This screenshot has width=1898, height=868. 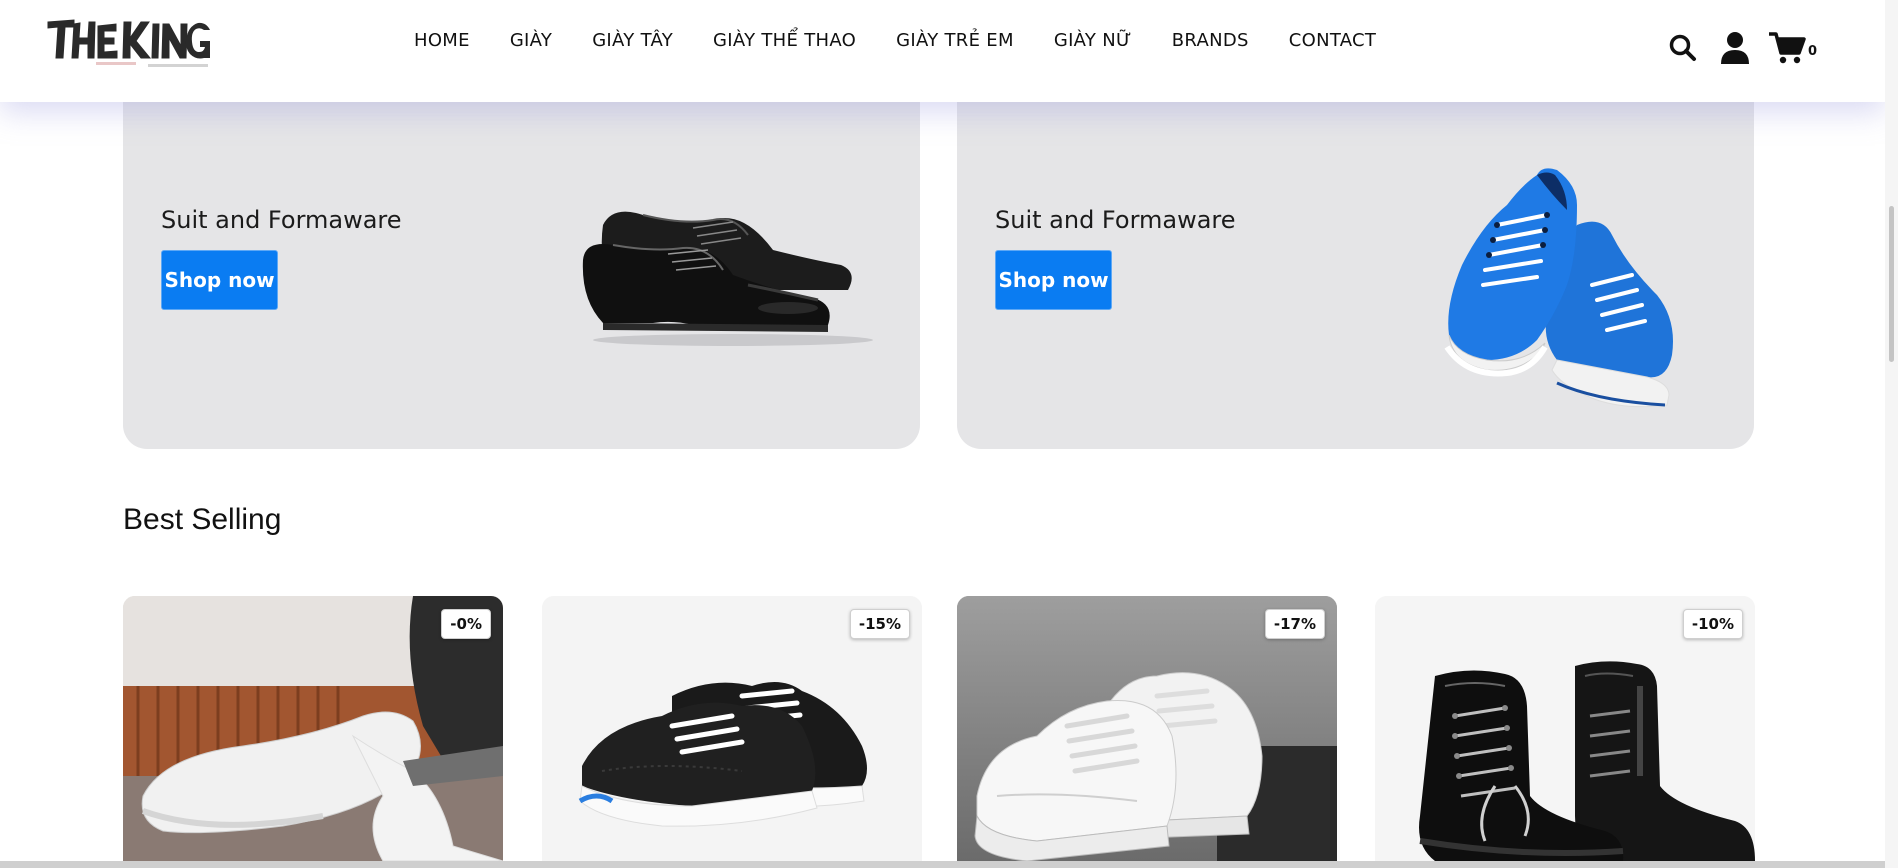 I want to click on product-card: -17%, so click(x=1147, y=728).